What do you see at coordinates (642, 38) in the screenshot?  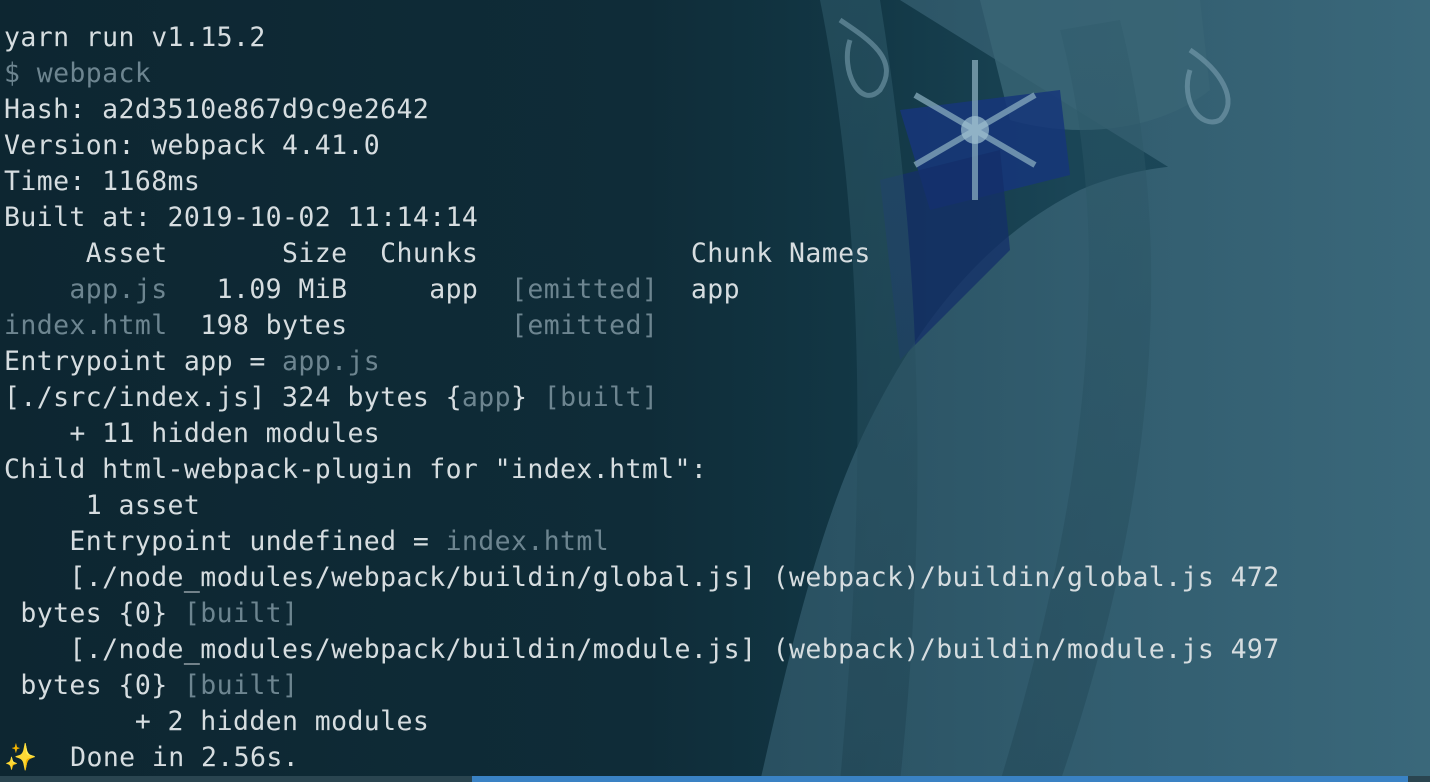 I see `terminal-line: yarn run v1.15.2` at bounding box center [642, 38].